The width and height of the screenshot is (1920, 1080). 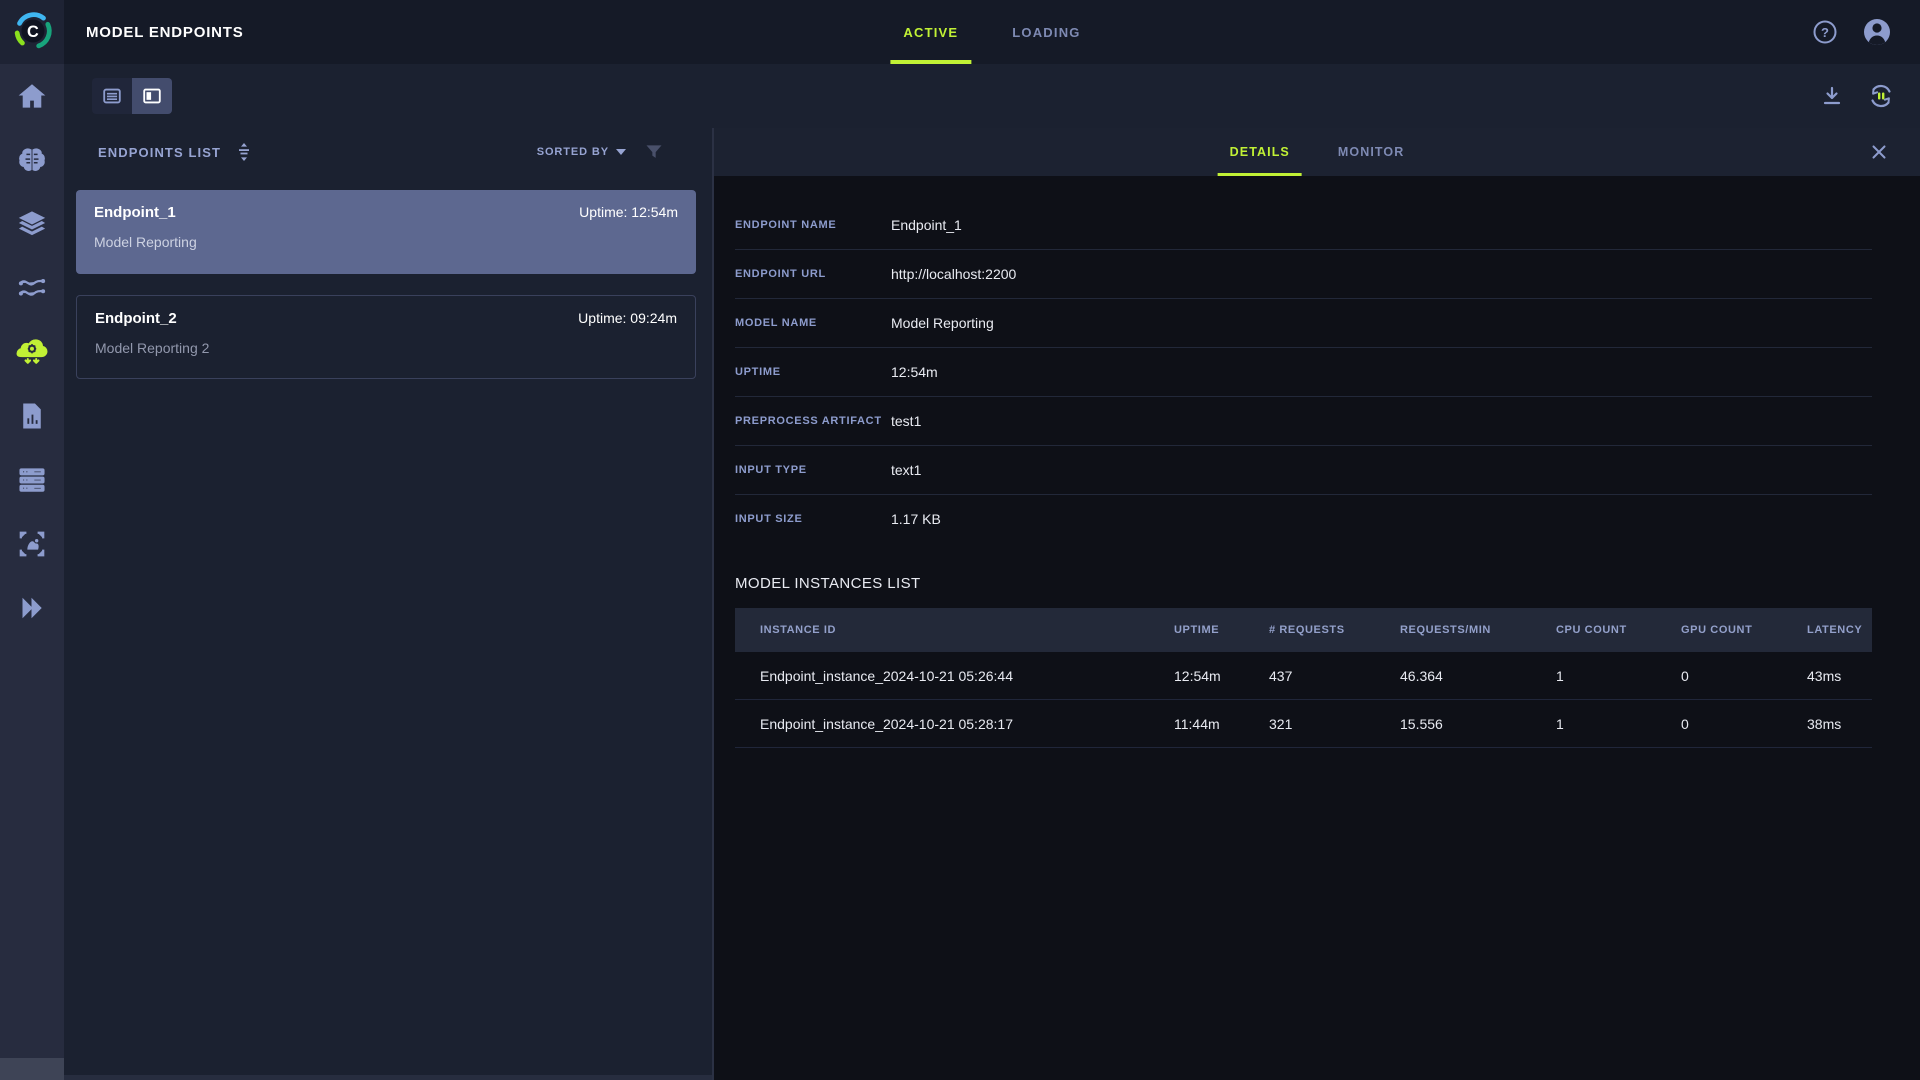 What do you see at coordinates (798, 630) in the screenshot?
I see `col-instance-id: INSTANCE ID` at bounding box center [798, 630].